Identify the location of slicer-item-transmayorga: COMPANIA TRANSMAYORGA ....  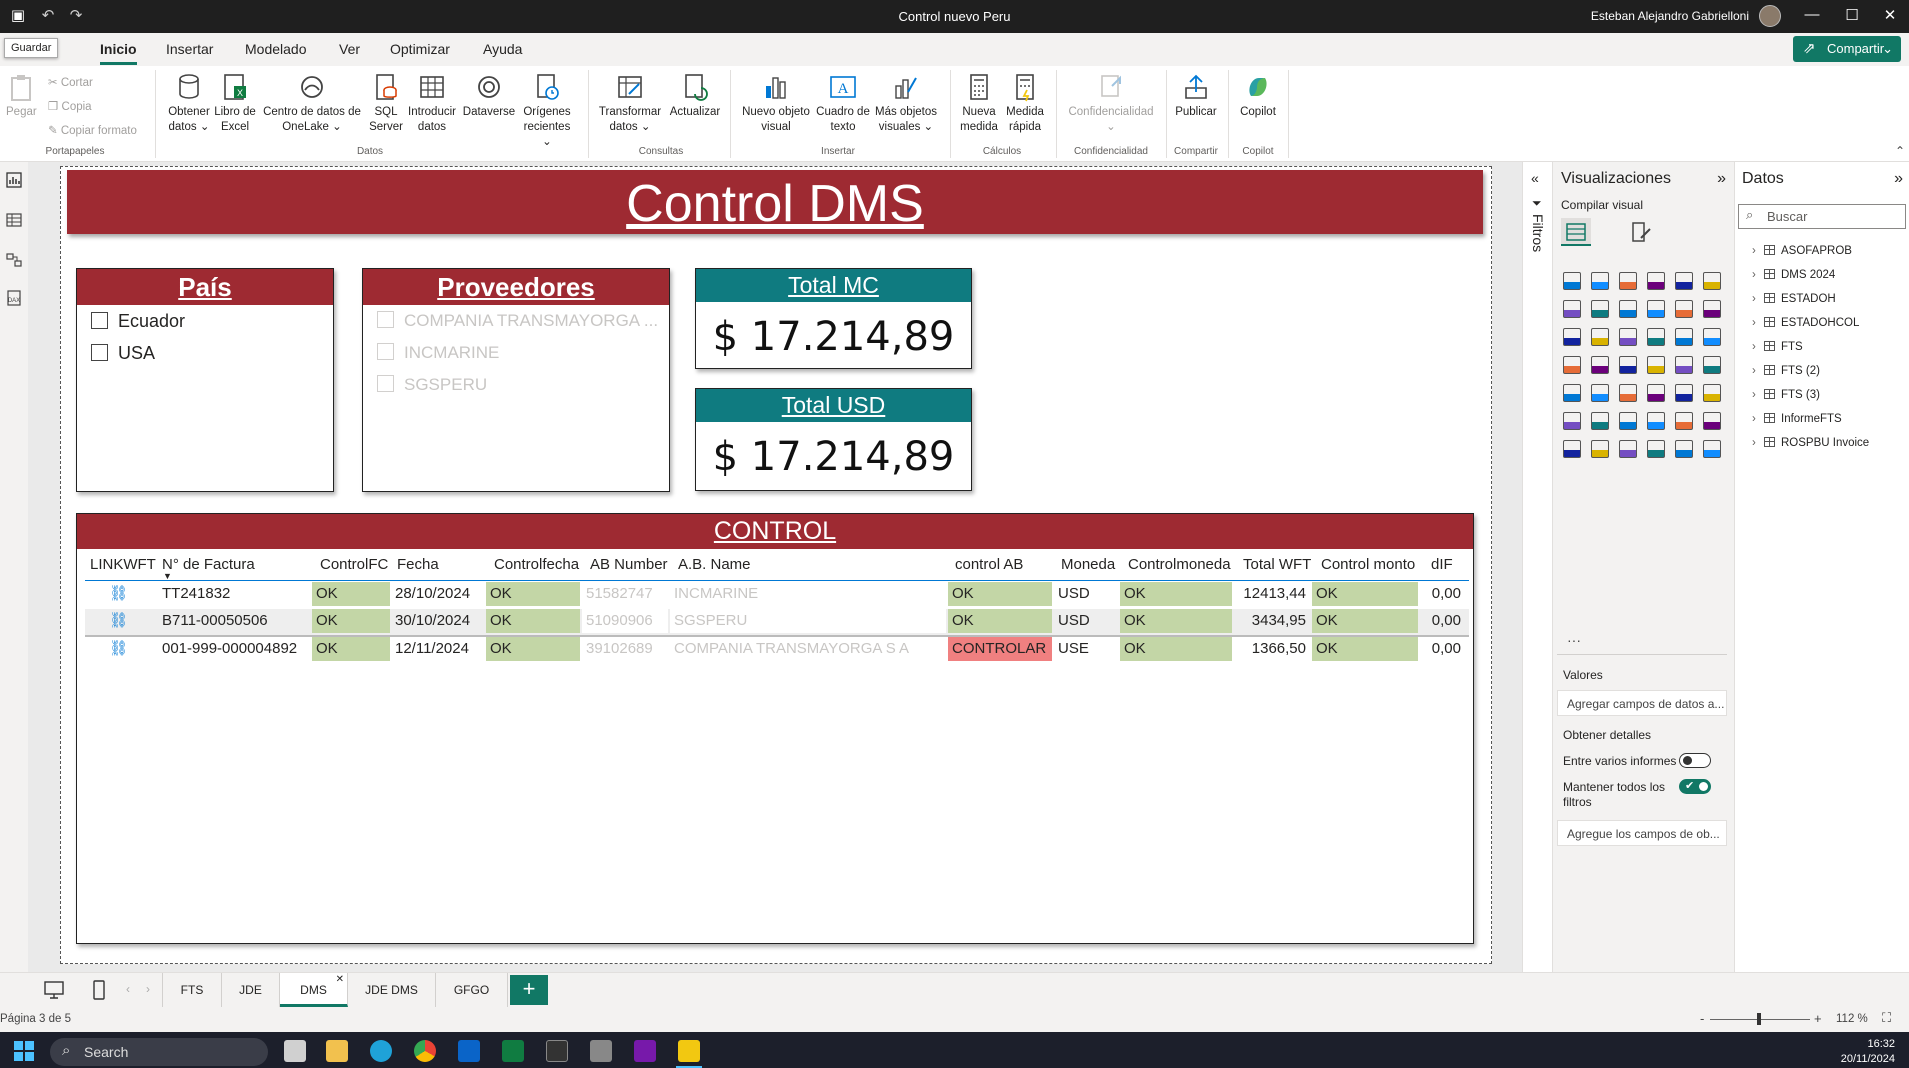
(517, 321).